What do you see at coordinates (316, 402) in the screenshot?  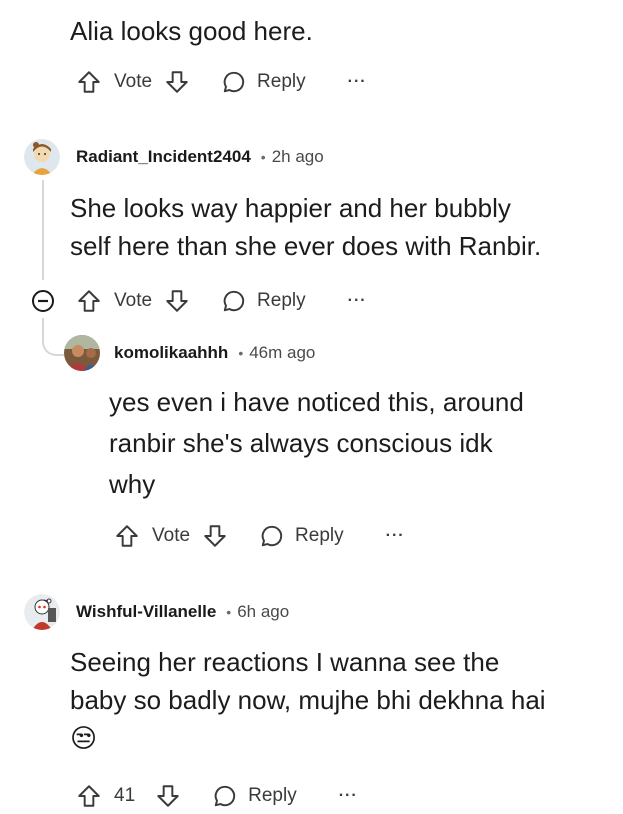 I see `comment-text-line: yes even i have noticed this, around` at bounding box center [316, 402].